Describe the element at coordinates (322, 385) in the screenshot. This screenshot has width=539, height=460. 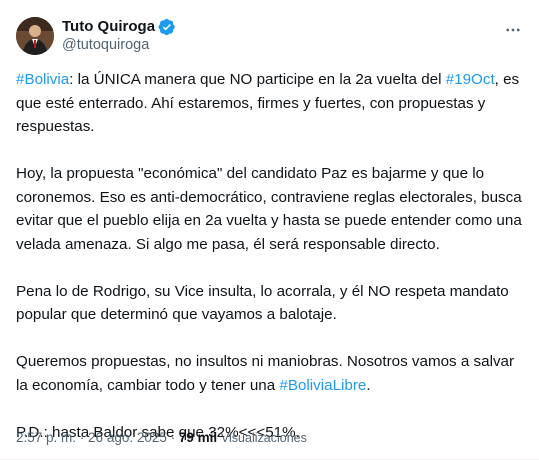
I see `hashtag-bolivialibre: #BoliviaLibre` at that location.